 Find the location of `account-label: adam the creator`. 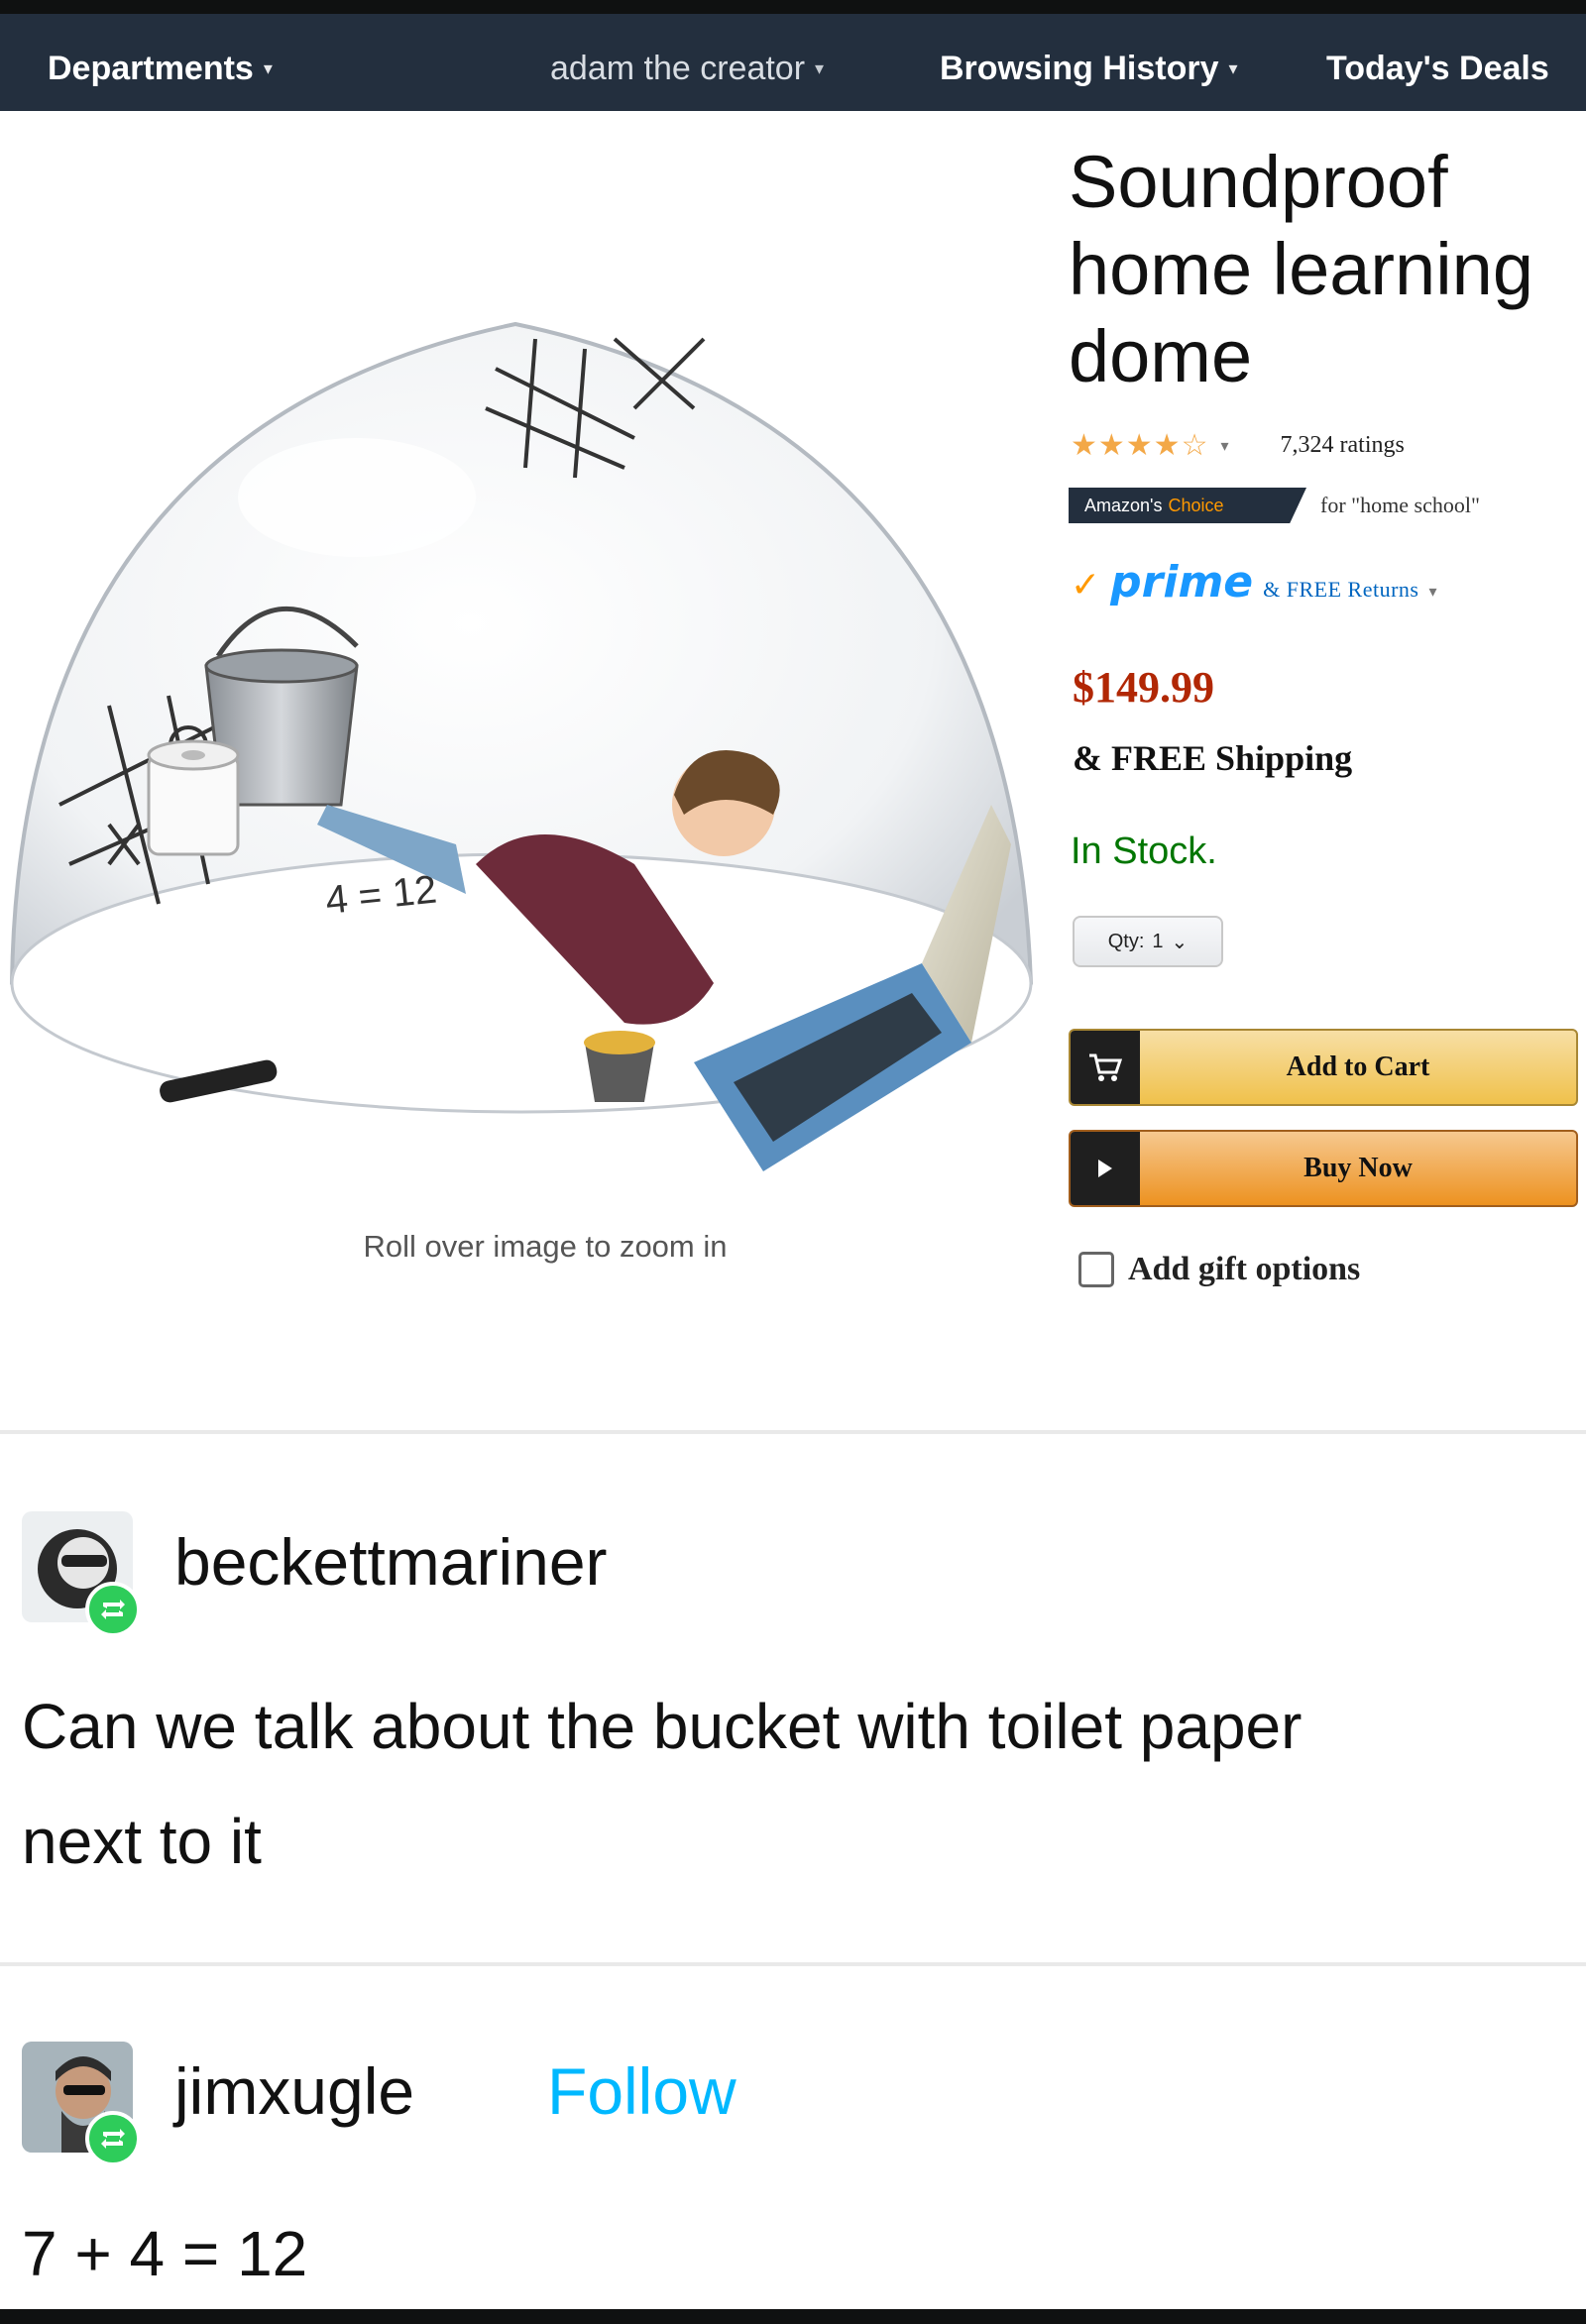

account-label: adam the creator is located at coordinates (678, 68).